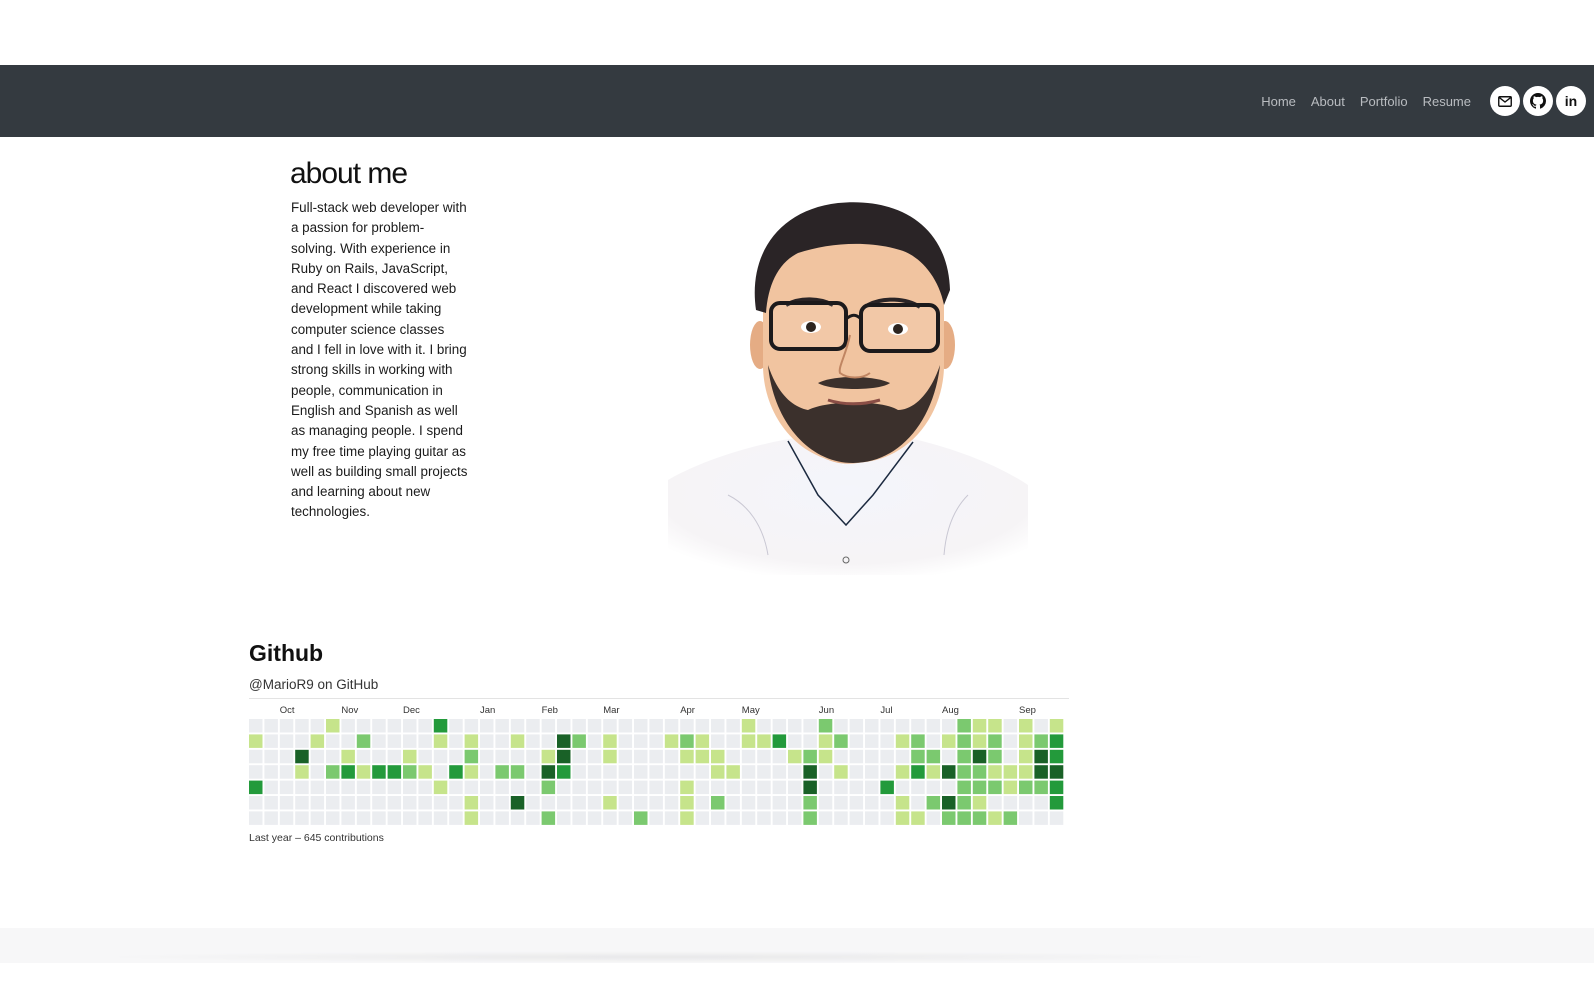  What do you see at coordinates (1447, 101) in the screenshot?
I see `nav-link-resume: Resume` at bounding box center [1447, 101].